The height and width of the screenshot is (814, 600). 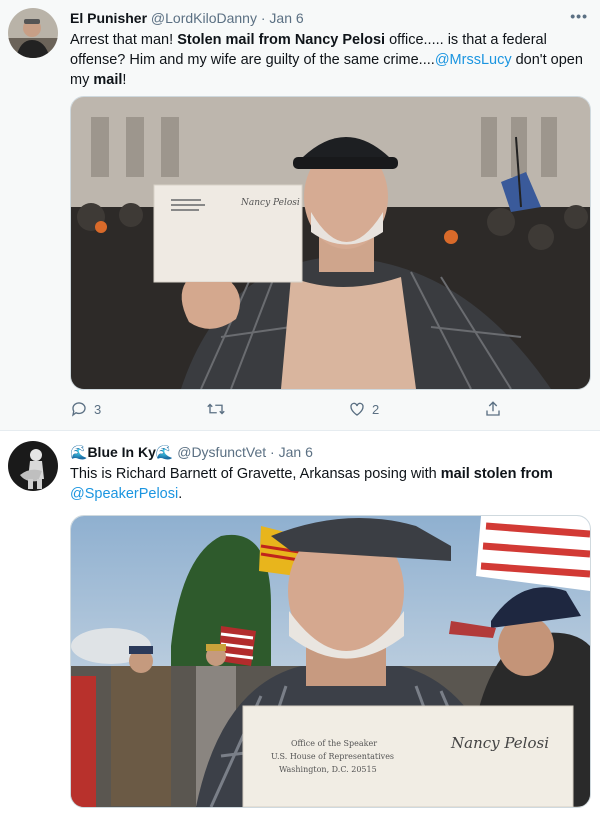 I want to click on more-icon: •••, so click(x=579, y=16).